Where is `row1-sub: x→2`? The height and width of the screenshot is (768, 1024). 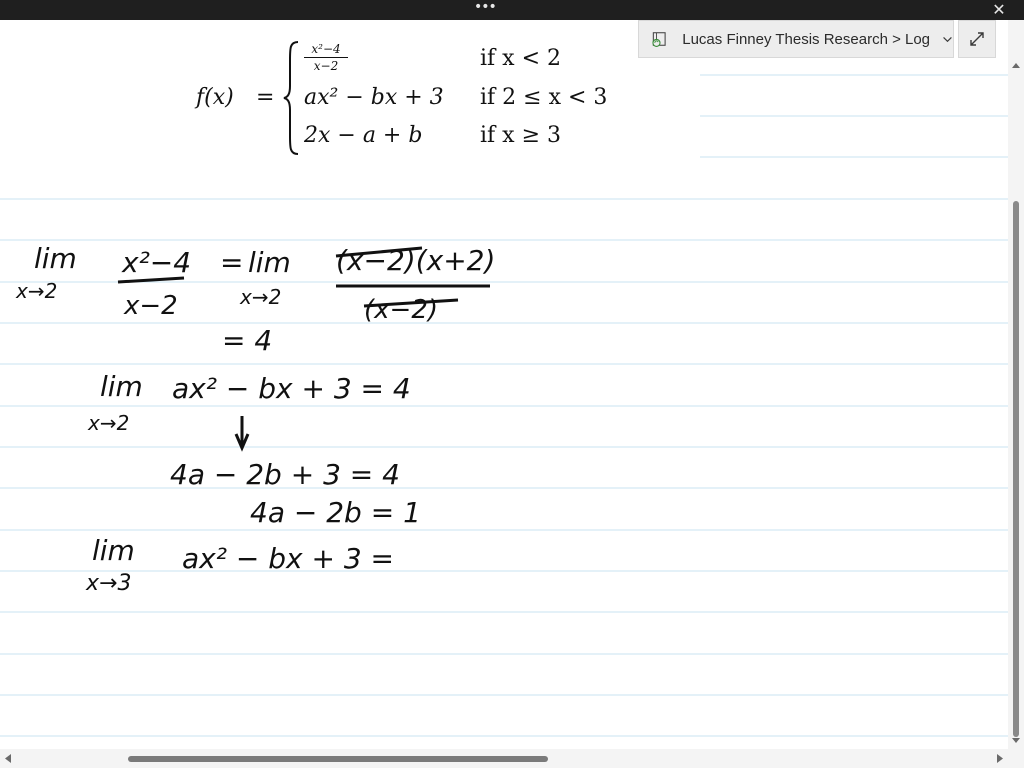 row1-sub: x→2 is located at coordinates (36, 291).